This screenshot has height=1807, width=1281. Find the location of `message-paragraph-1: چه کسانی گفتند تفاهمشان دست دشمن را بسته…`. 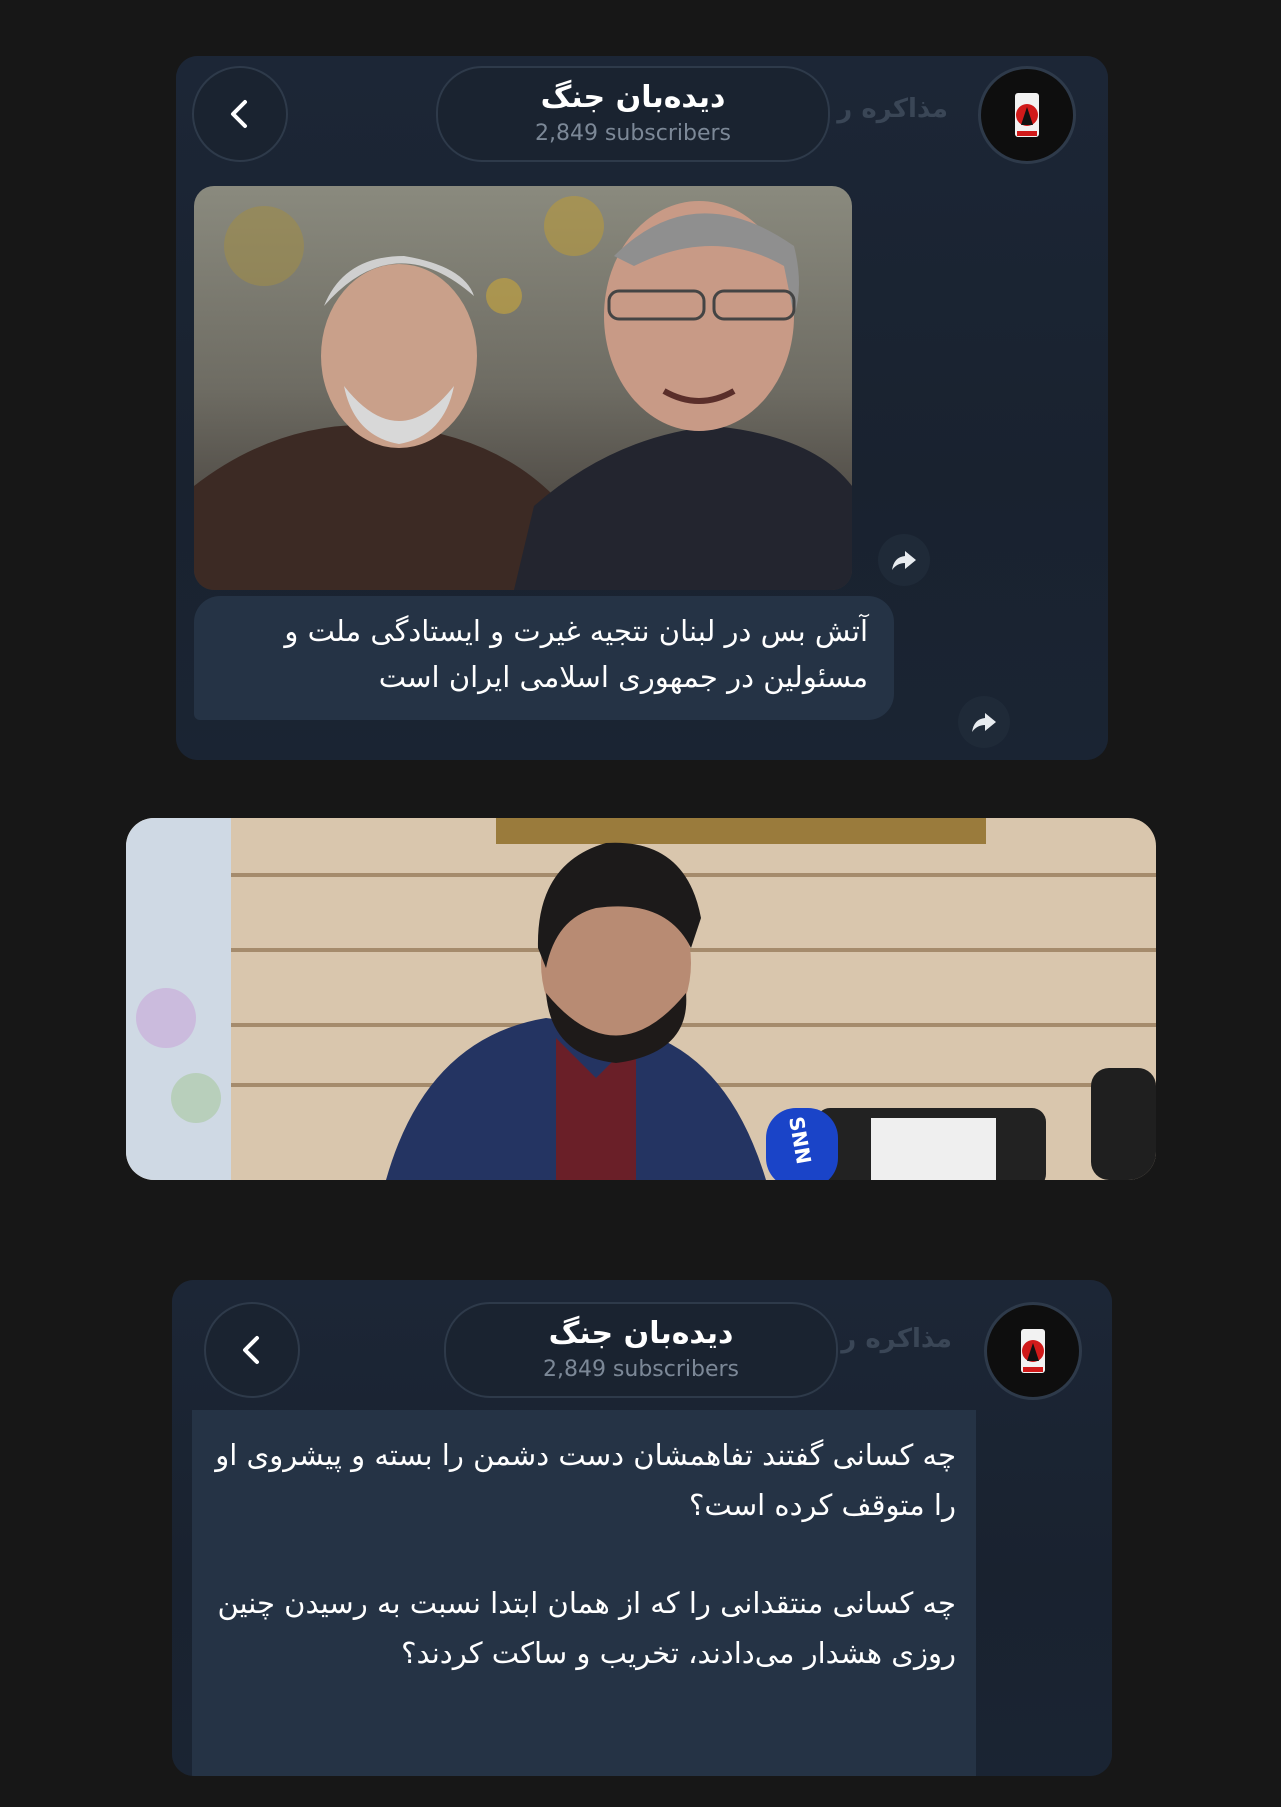

message-paragraph-1: چه کسانی گفتند تفاهمشان دست دشمن را بسته… is located at coordinates (585, 1480).